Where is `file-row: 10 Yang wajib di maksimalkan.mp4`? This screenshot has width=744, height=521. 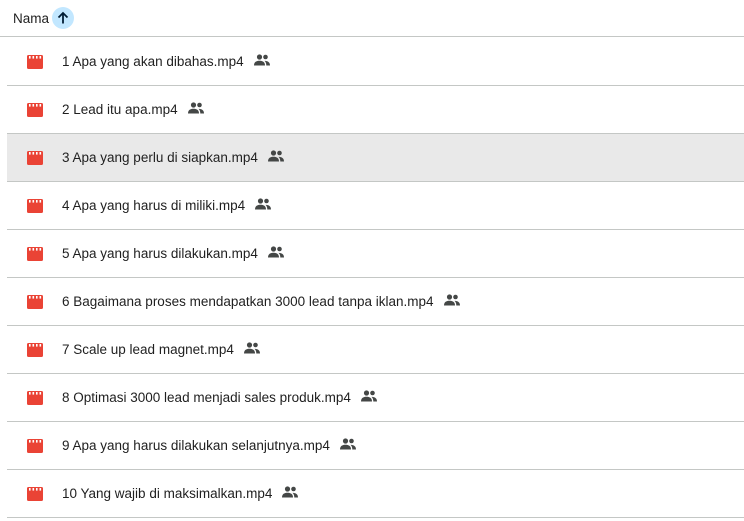
file-row: 10 Yang wajib di maksimalkan.mp4 is located at coordinates (375, 494).